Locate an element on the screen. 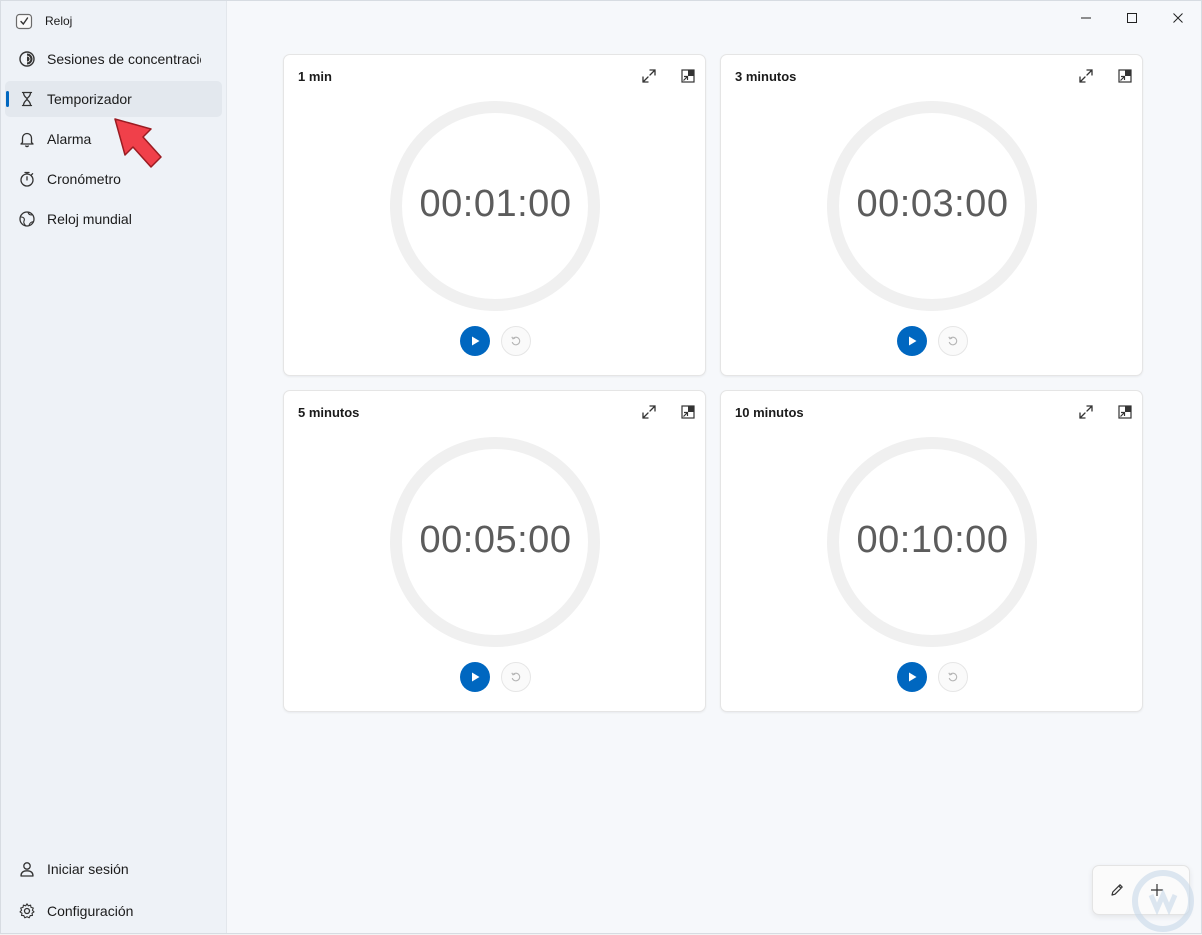  clock-app-icon is located at coordinates (24, 21).